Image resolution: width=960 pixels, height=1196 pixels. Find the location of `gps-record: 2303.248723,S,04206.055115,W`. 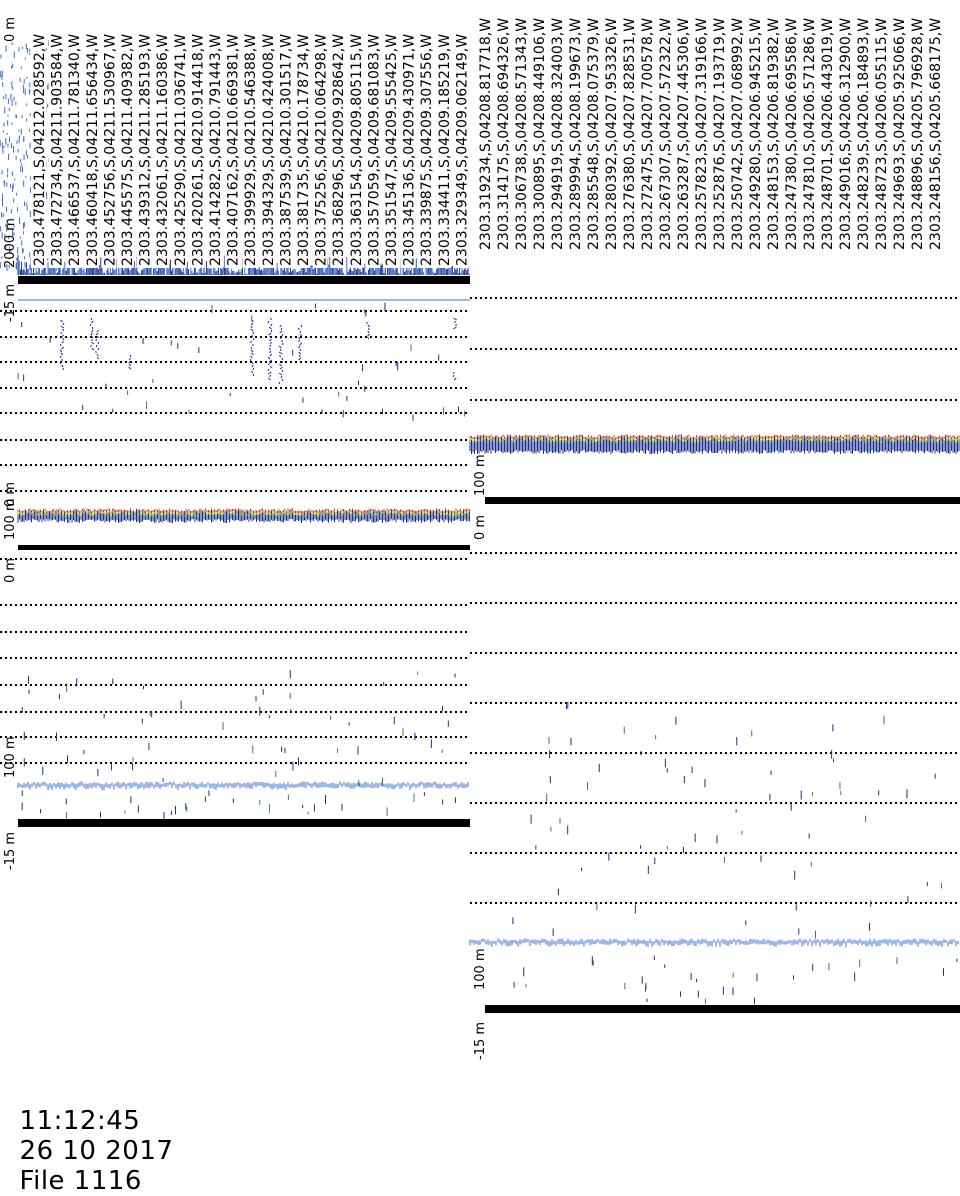

gps-record: 2303.248723,S,04206.055115,W is located at coordinates (882, 134).